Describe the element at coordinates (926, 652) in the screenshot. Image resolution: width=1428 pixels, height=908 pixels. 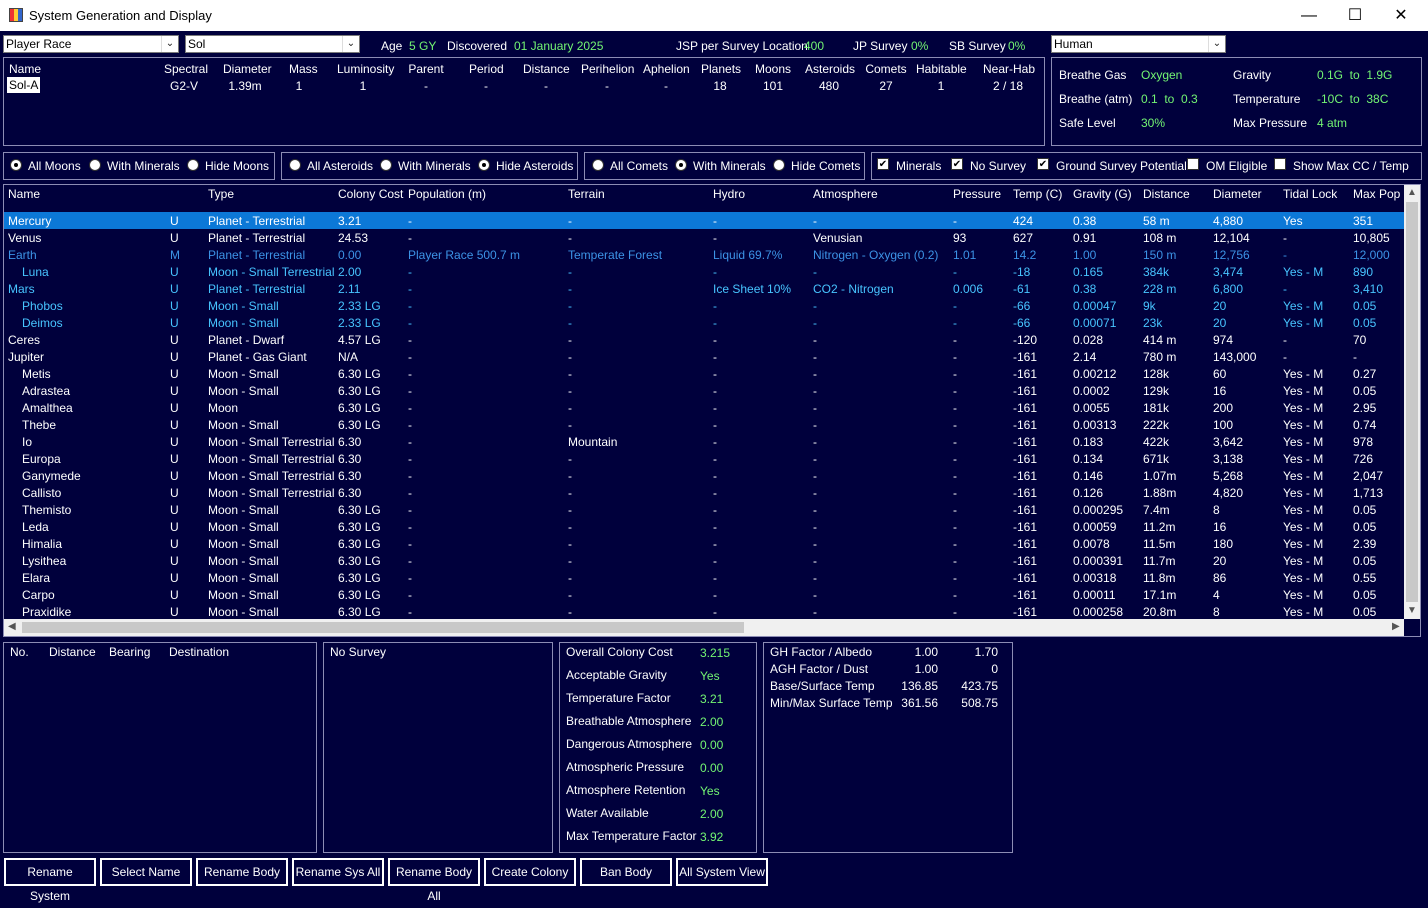
I see `temp-factor-value-a: 1.00` at that location.